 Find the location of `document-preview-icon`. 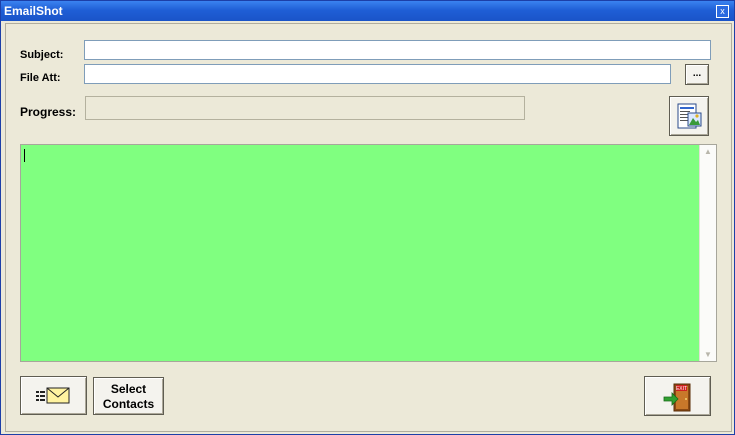

document-preview-icon is located at coordinates (689, 118).